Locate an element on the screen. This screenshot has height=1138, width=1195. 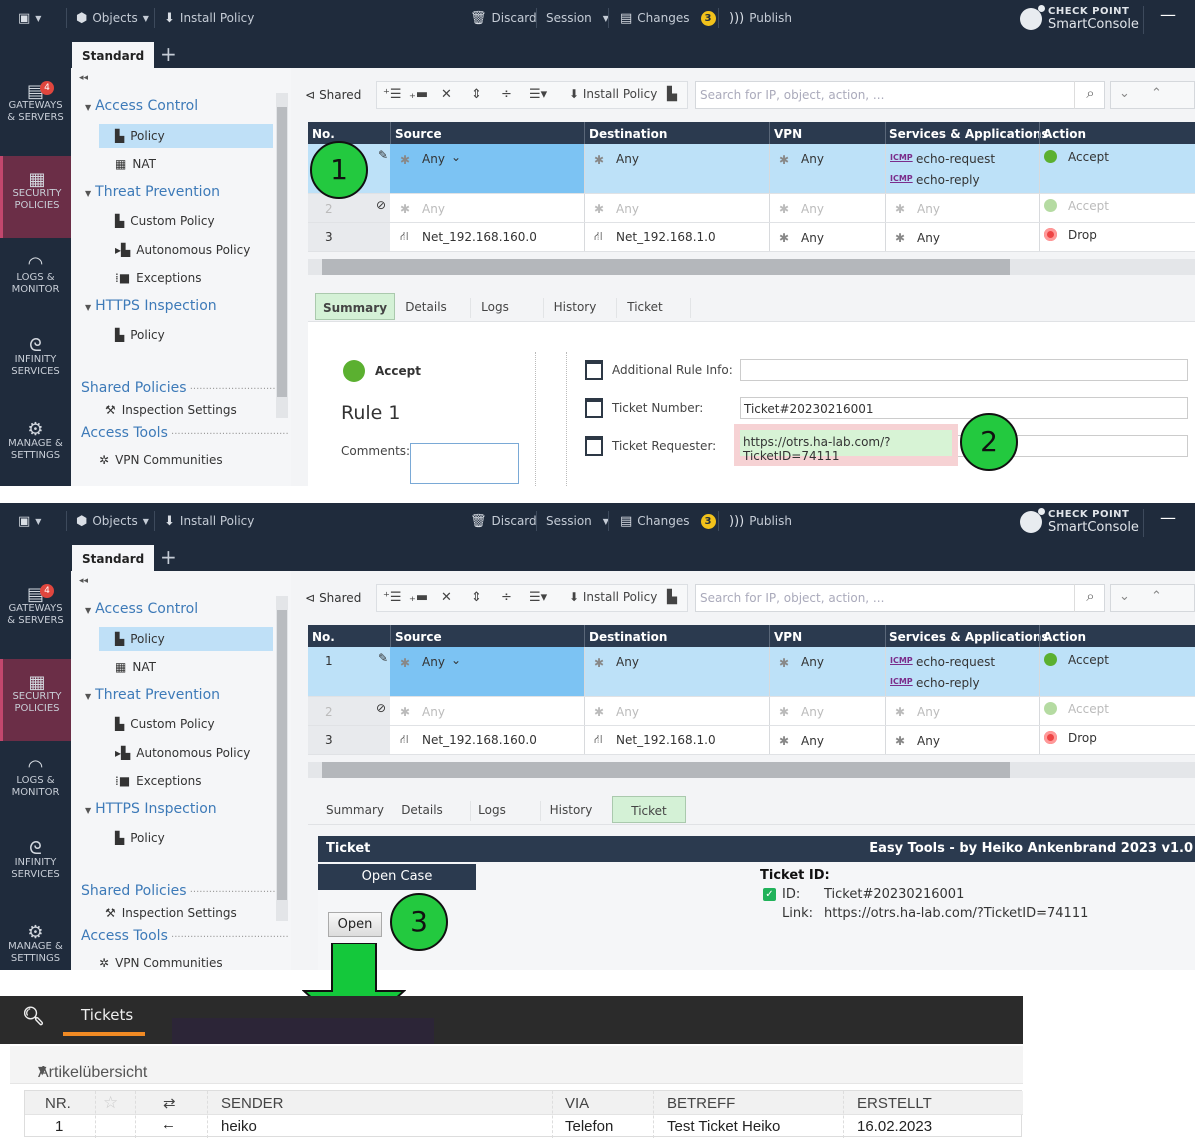
article-sender: heiko is located at coordinates (239, 1126).